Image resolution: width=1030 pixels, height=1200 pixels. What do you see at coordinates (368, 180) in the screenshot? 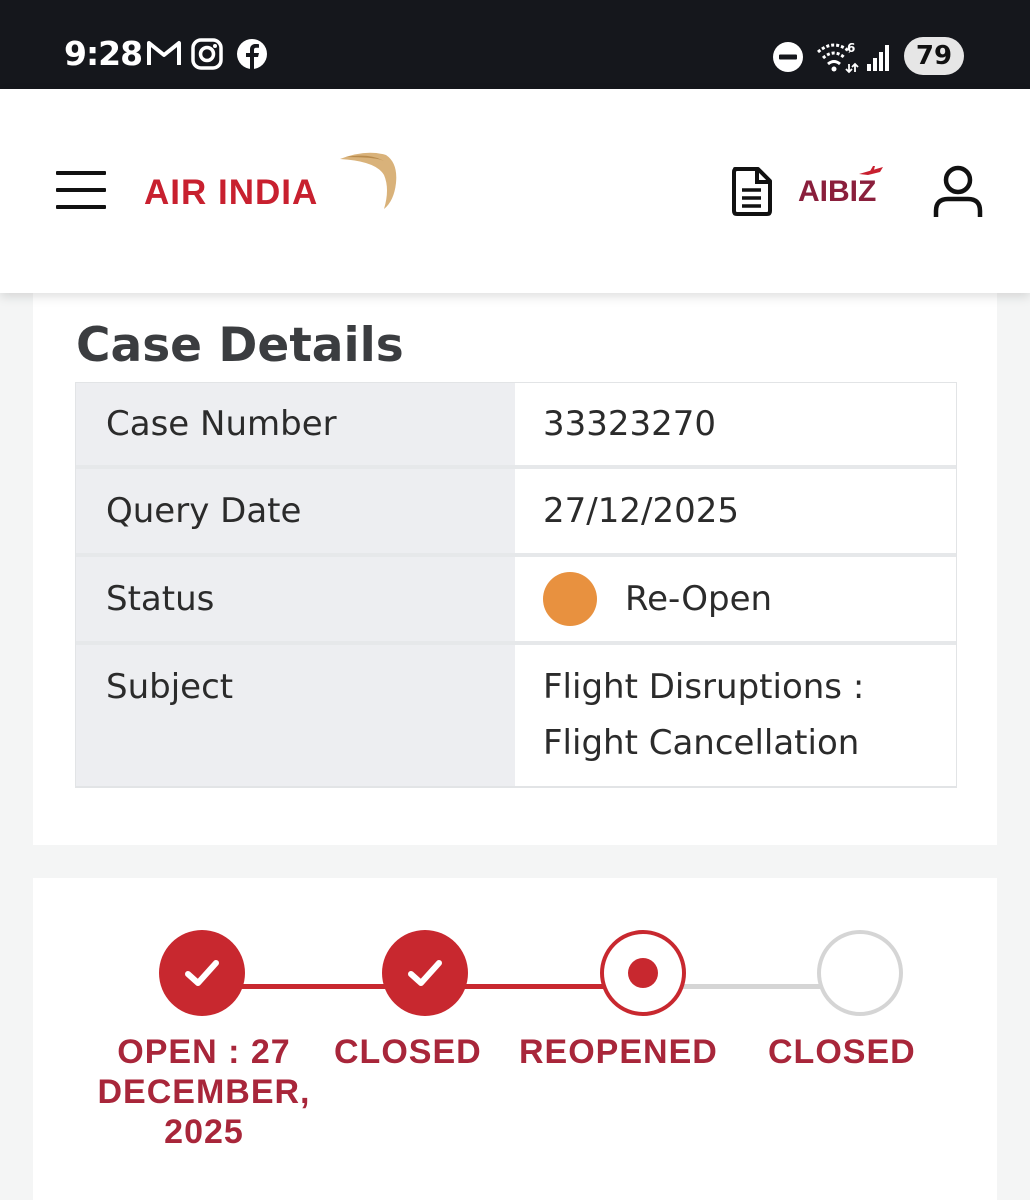
I see `logo-swoosh-icon` at bounding box center [368, 180].